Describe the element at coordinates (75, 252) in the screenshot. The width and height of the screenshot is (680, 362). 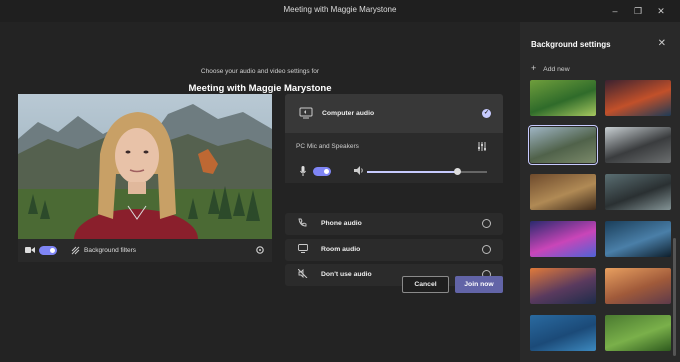
I see `background-filters-icon` at that location.